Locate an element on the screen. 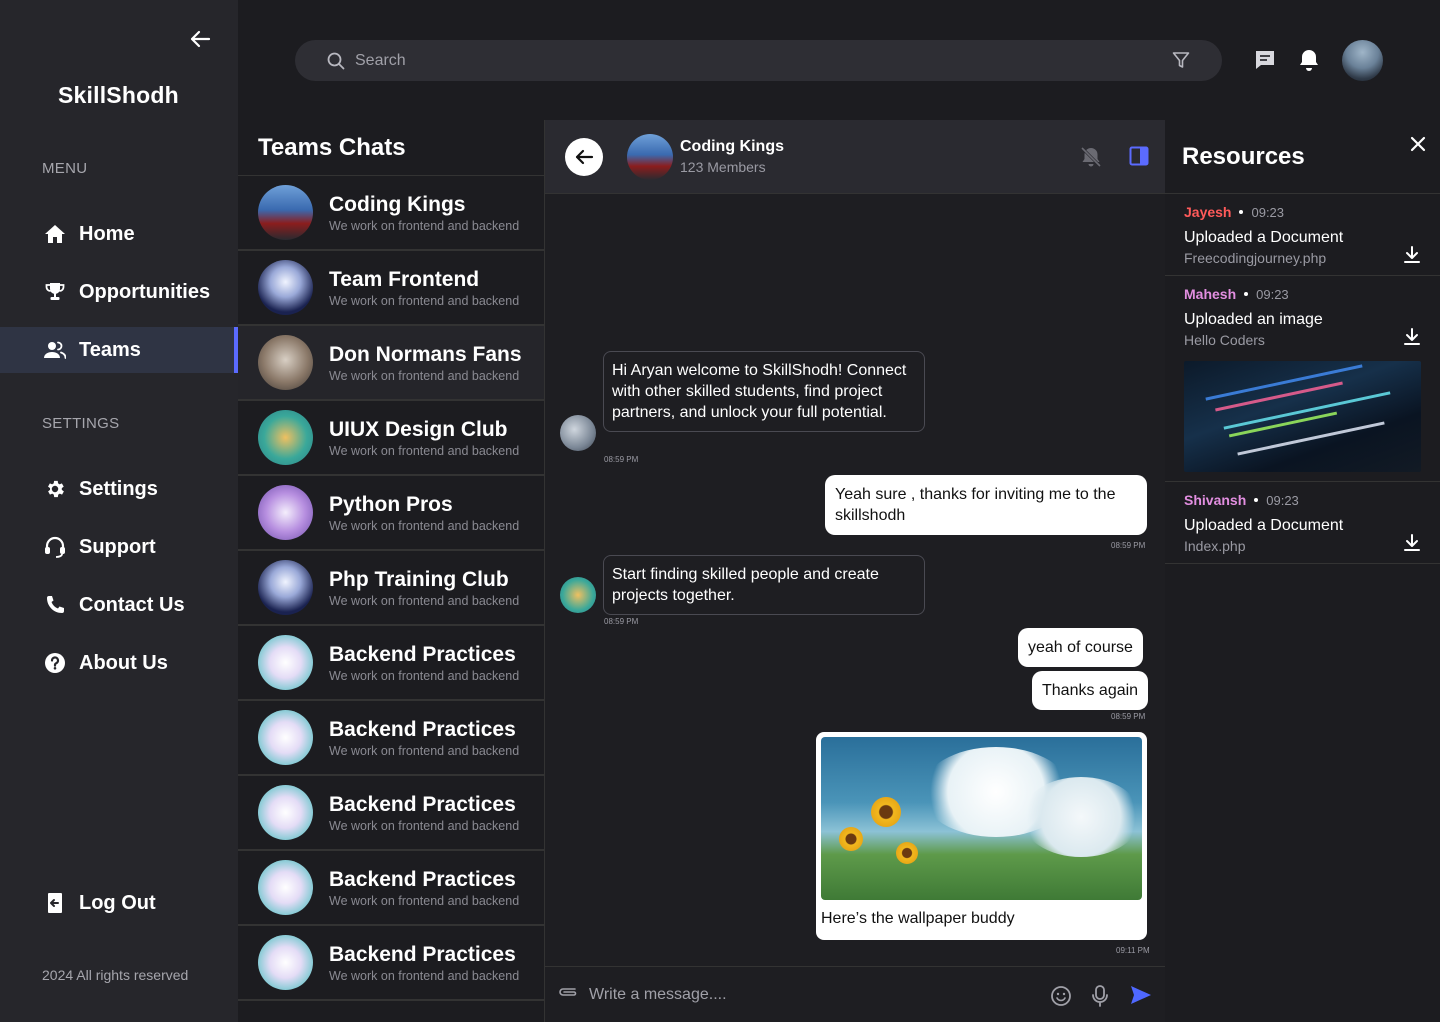 This screenshot has width=1440, height=1022. voice-button is located at coordinates (1100, 998).